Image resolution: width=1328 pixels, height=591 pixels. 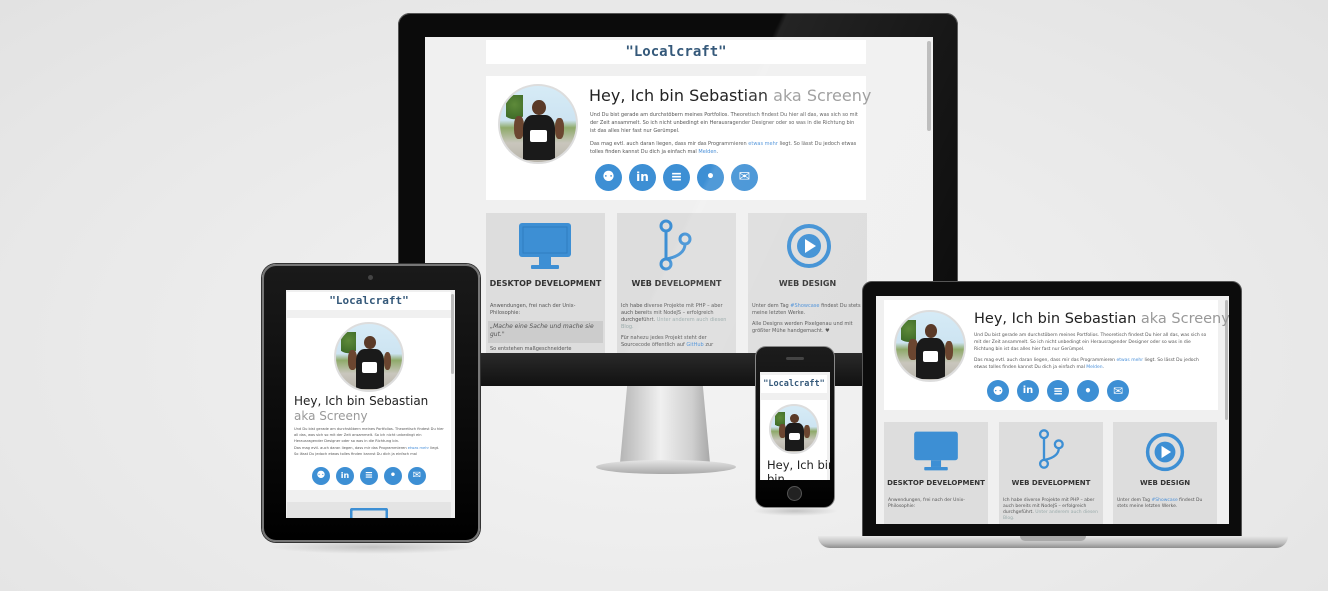 What do you see at coordinates (531, 349) in the screenshot?
I see `service-text: So entstehen maßgeschneiderte` at bounding box center [531, 349].